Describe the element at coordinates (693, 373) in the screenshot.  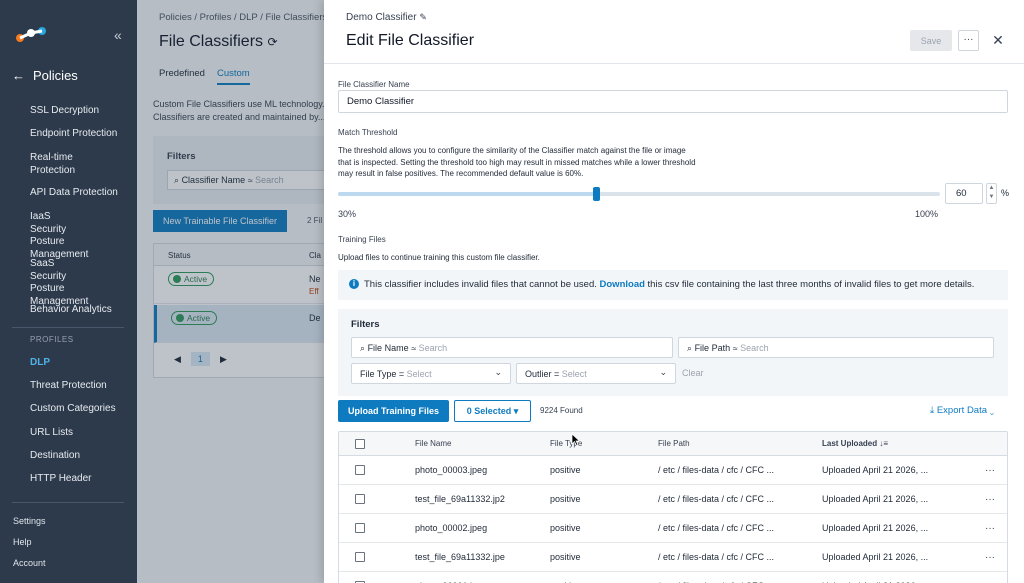
I see `clear-filters-button: Clear` at that location.